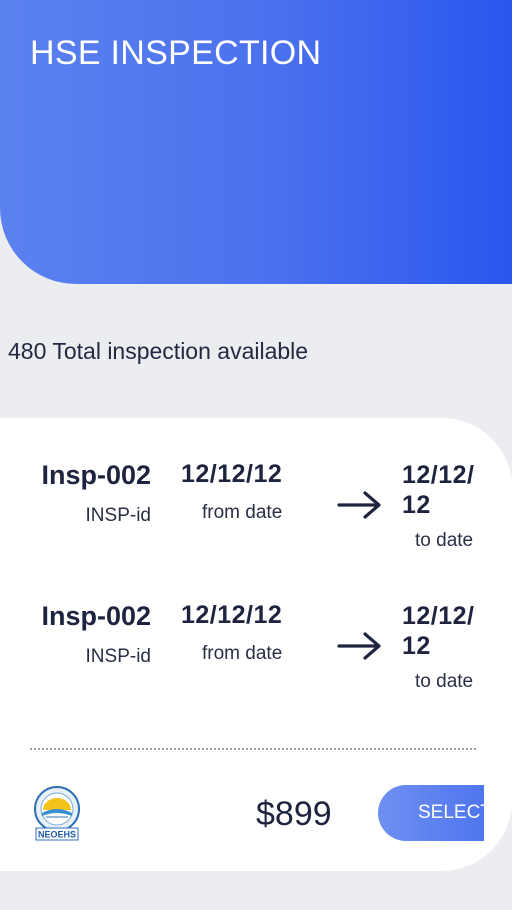  What do you see at coordinates (176, 53) in the screenshot?
I see `page-title: HSE INSPECTION` at bounding box center [176, 53].